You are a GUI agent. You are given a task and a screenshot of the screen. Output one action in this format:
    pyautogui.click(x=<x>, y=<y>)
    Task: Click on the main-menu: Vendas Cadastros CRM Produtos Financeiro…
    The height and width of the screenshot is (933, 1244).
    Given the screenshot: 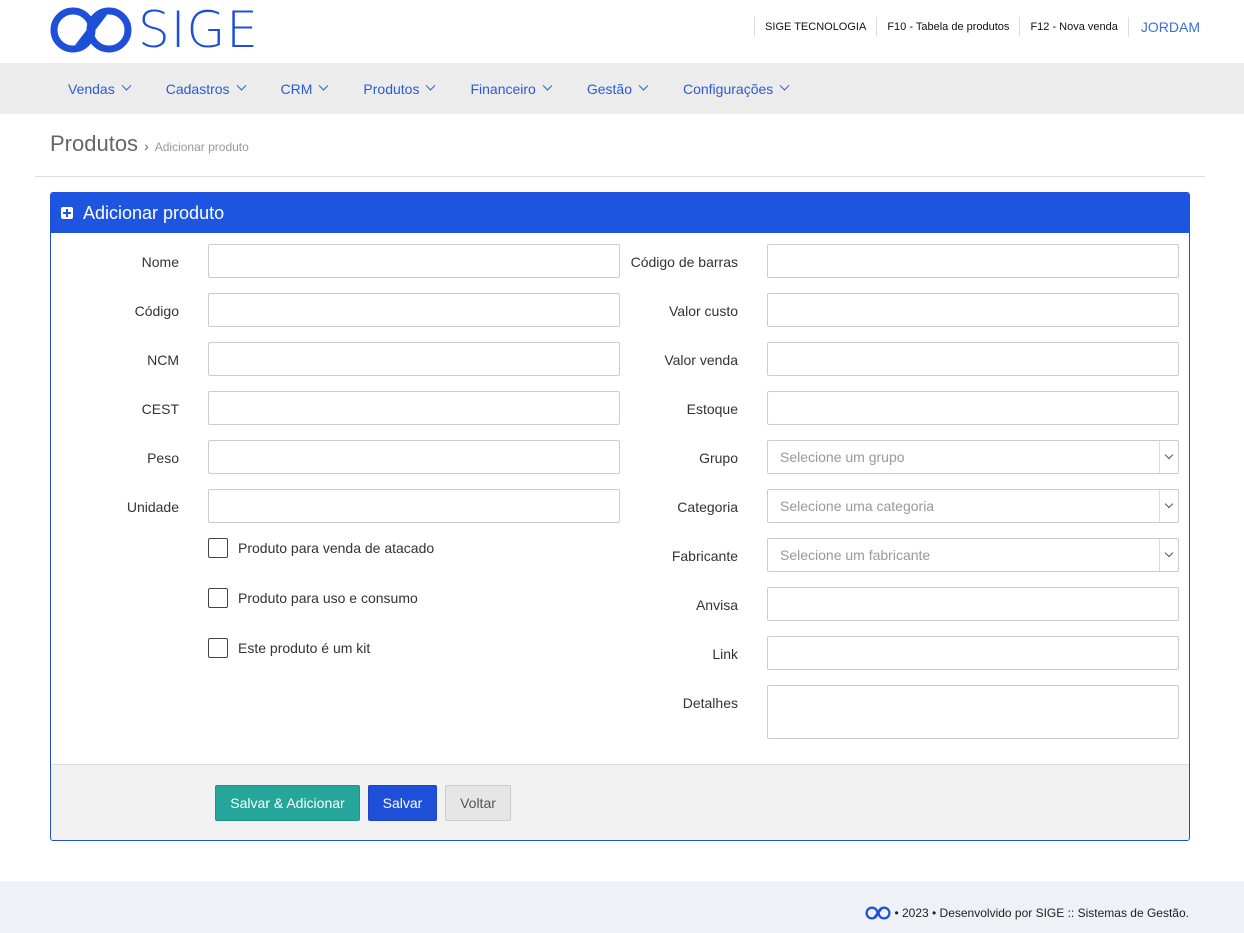 What is the action you would take?
    pyautogui.click(x=622, y=88)
    